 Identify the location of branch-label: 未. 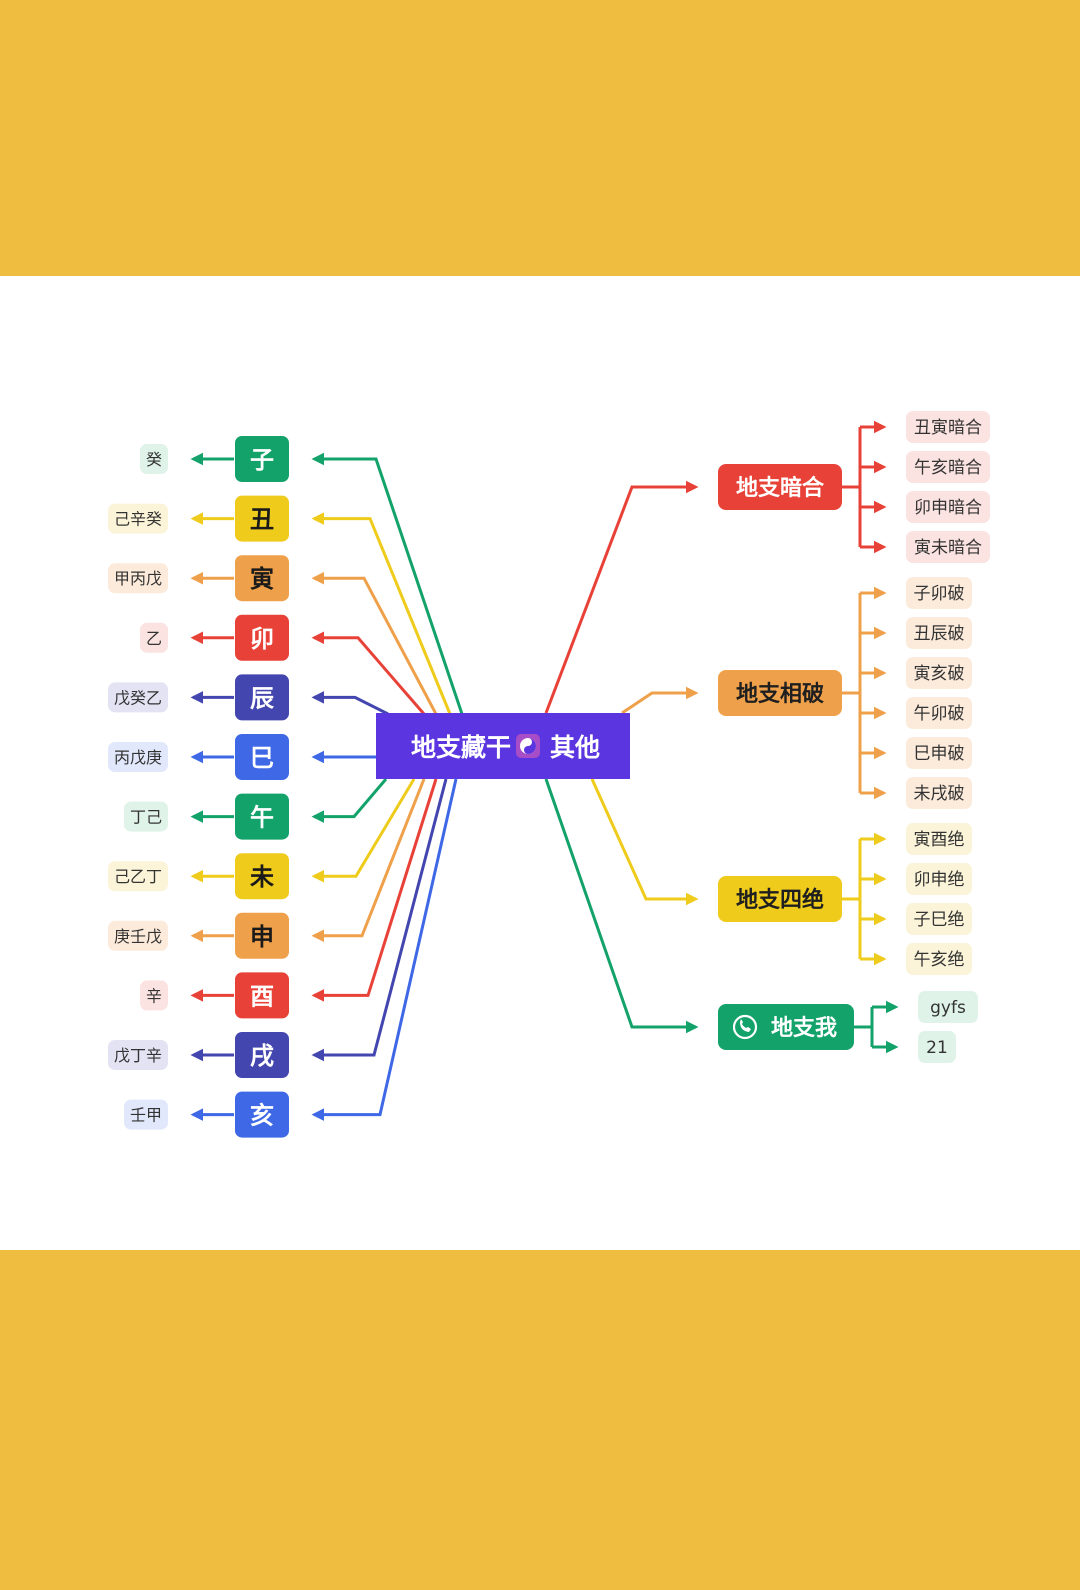
(262, 877).